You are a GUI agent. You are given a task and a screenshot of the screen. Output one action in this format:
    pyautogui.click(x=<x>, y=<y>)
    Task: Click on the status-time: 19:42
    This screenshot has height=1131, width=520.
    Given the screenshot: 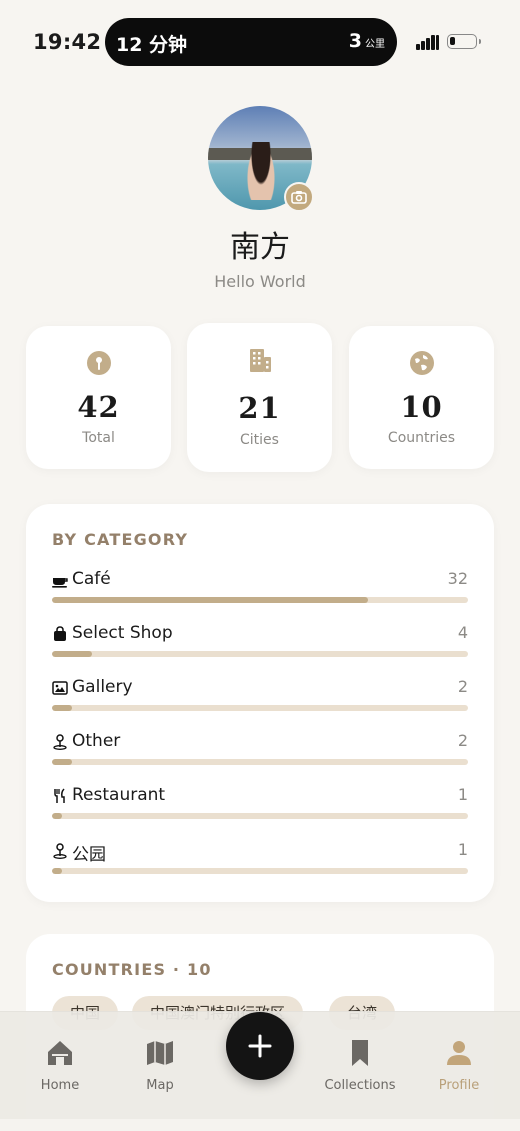 What is the action you would take?
    pyautogui.click(x=67, y=42)
    